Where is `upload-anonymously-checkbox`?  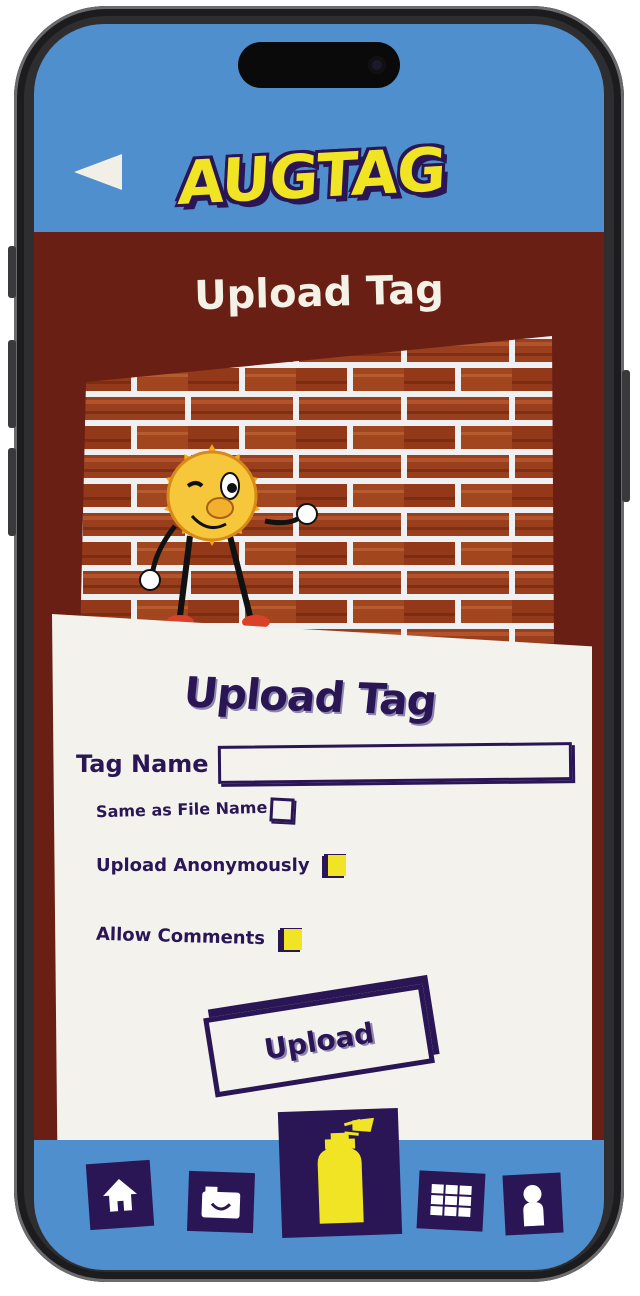
upload-anonymously-checkbox is located at coordinates (335, 865).